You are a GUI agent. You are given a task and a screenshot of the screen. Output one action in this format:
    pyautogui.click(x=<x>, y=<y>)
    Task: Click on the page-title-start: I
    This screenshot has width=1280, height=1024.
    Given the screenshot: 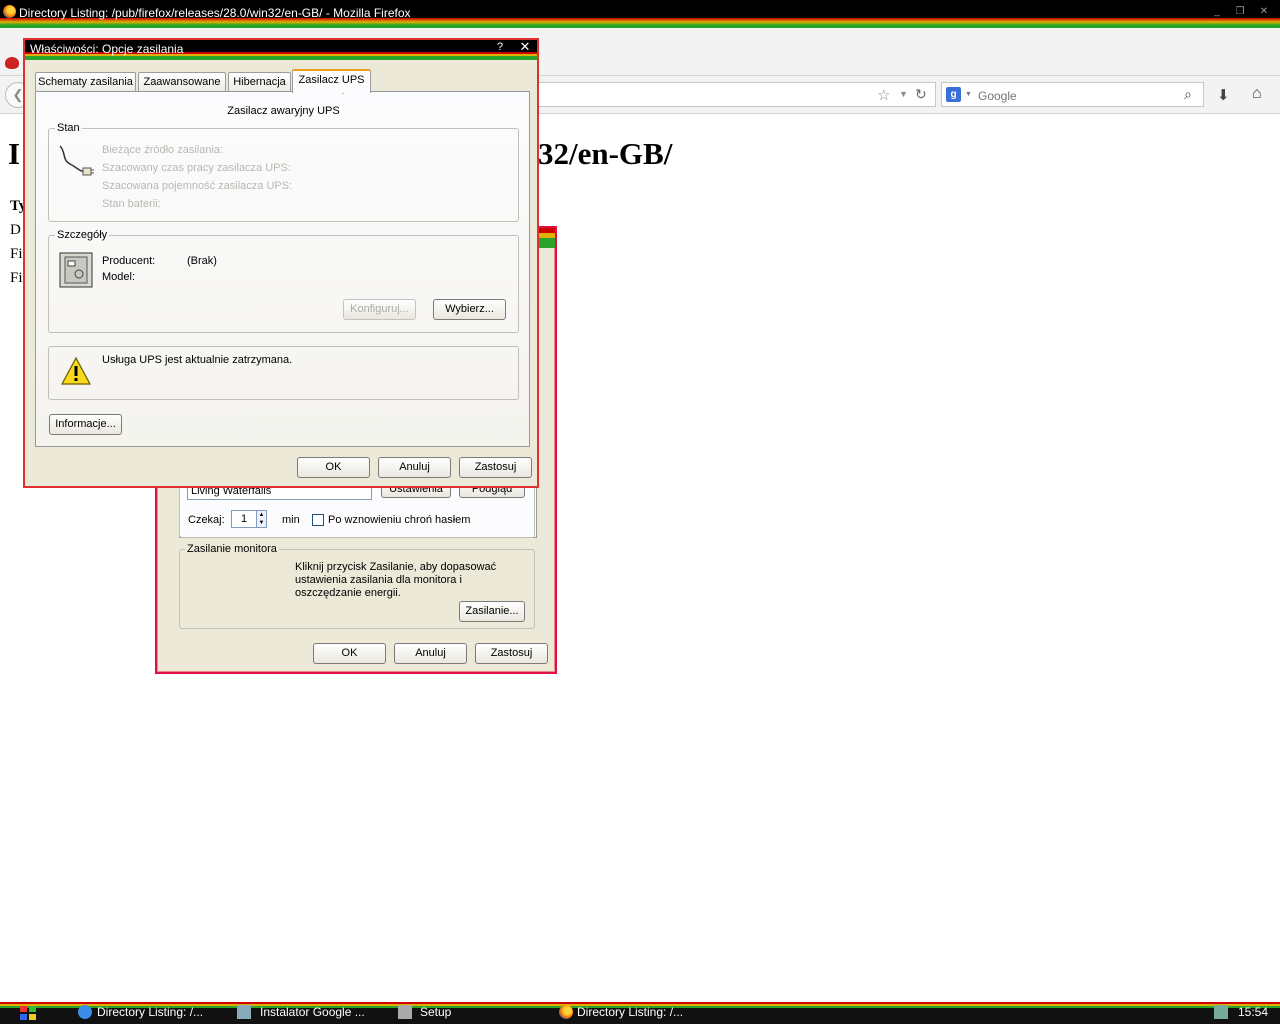 What is the action you would take?
    pyautogui.click(x=14, y=153)
    